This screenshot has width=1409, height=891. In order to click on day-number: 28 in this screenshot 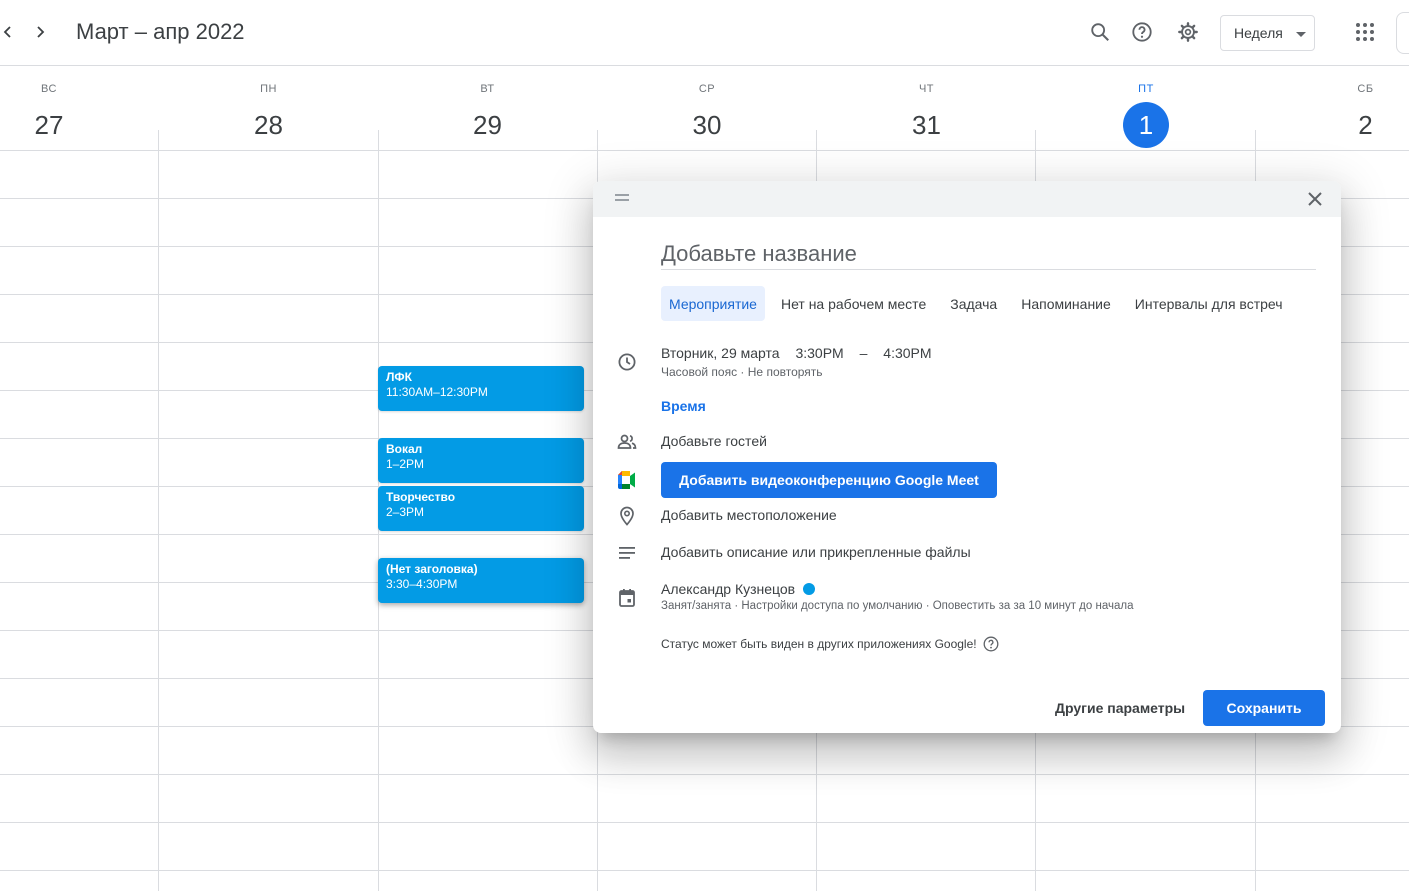, I will do `click(269, 125)`.